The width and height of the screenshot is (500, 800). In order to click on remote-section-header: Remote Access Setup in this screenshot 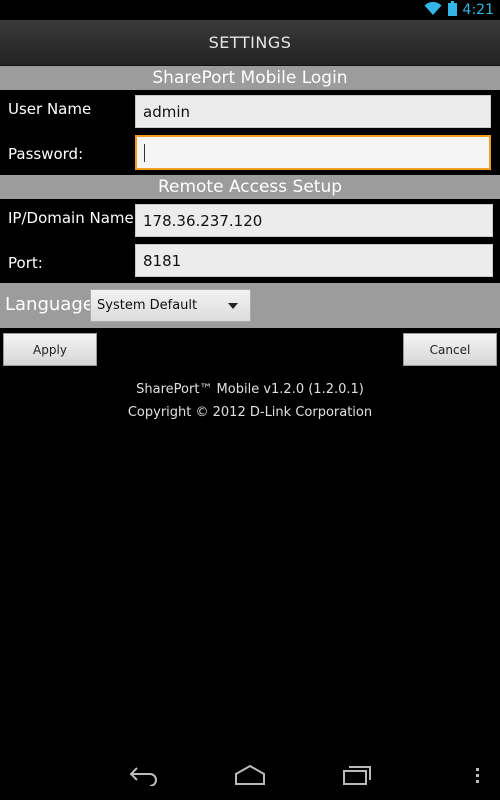, I will do `click(250, 187)`.